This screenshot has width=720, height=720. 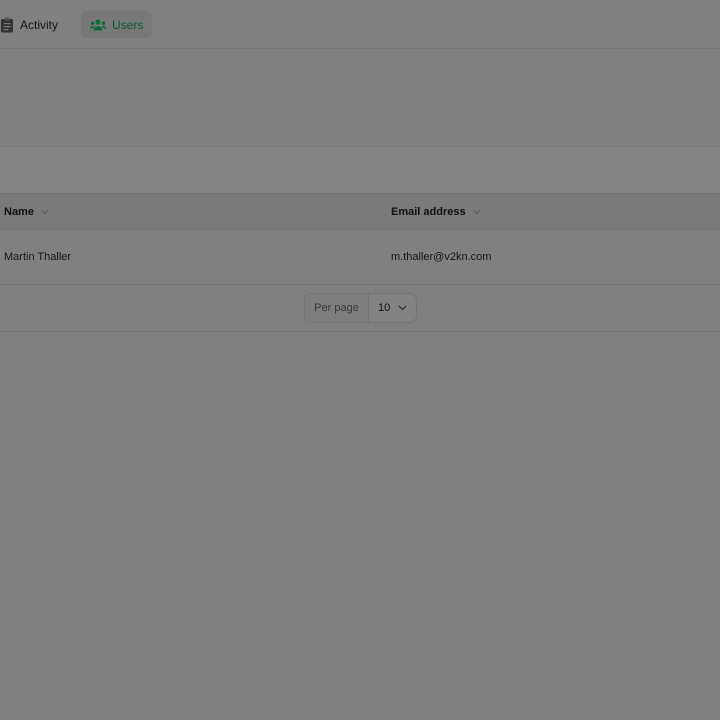 I want to click on nav-tab-activity: Activity, so click(x=32, y=24).